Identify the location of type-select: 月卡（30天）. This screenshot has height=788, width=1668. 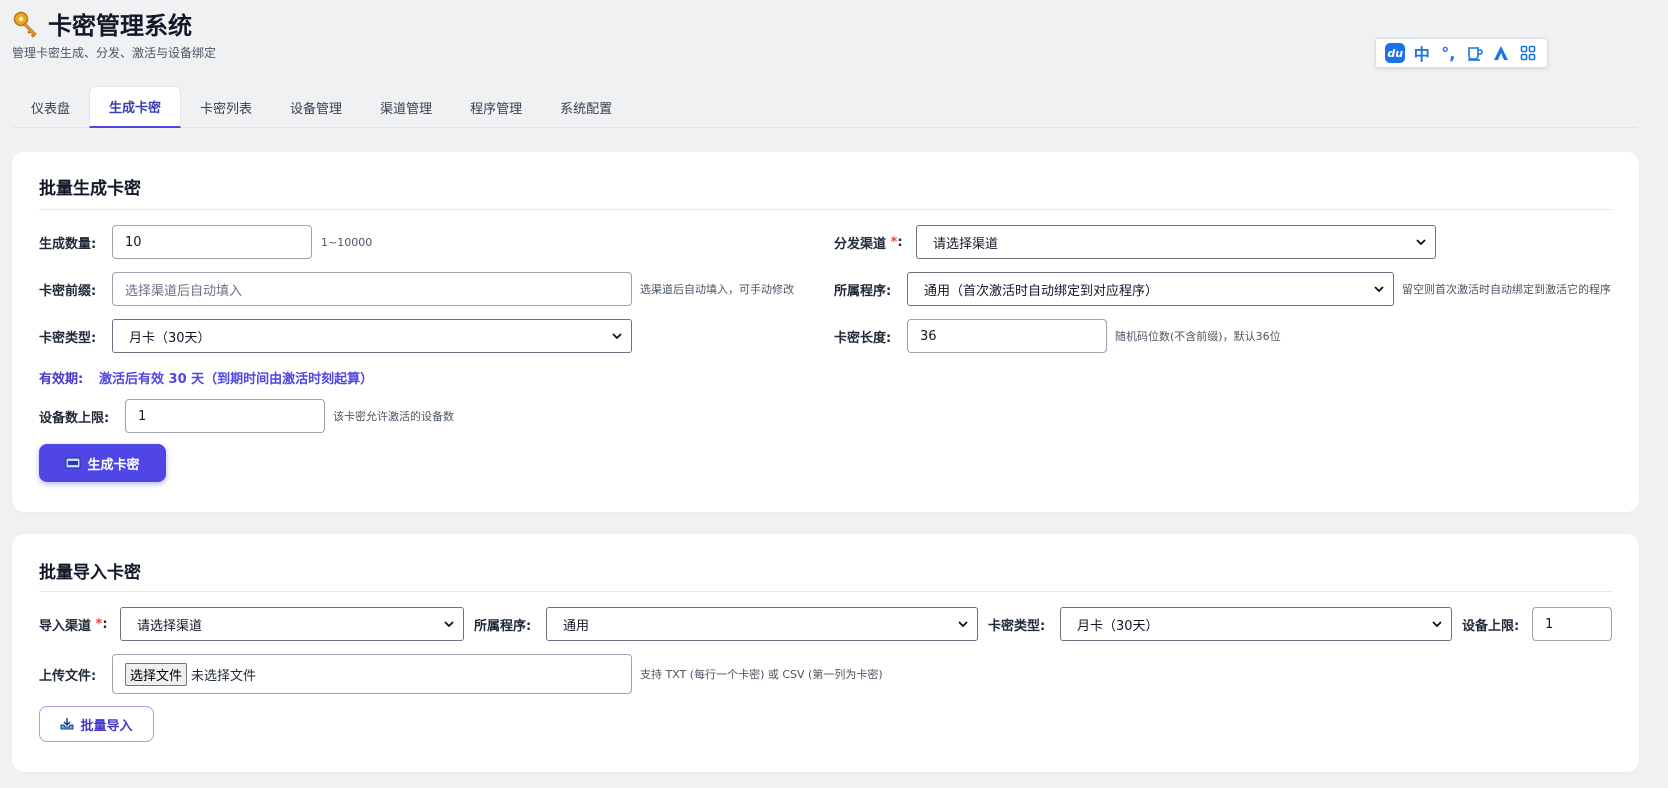
(372, 336).